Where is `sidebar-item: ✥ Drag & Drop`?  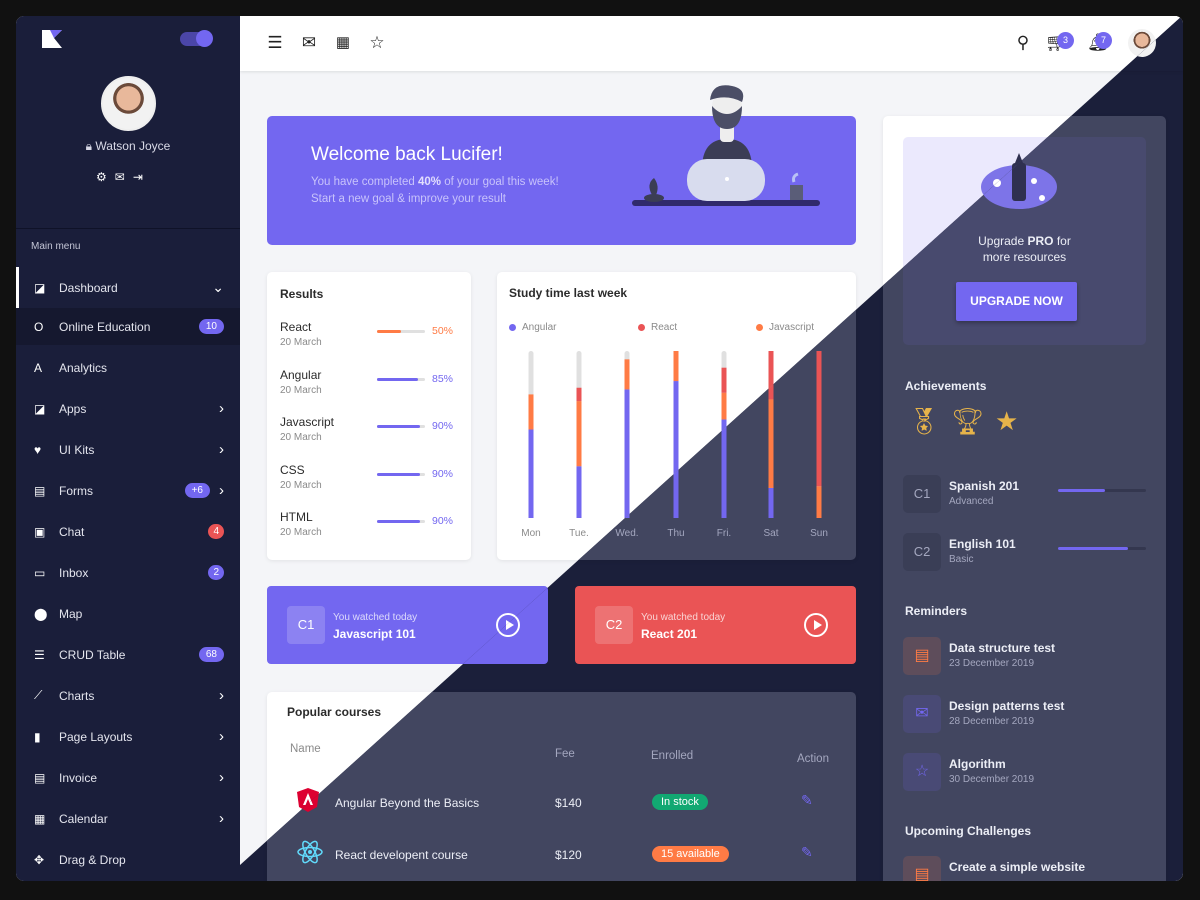 sidebar-item: ✥ Drag & Drop is located at coordinates (128, 859).